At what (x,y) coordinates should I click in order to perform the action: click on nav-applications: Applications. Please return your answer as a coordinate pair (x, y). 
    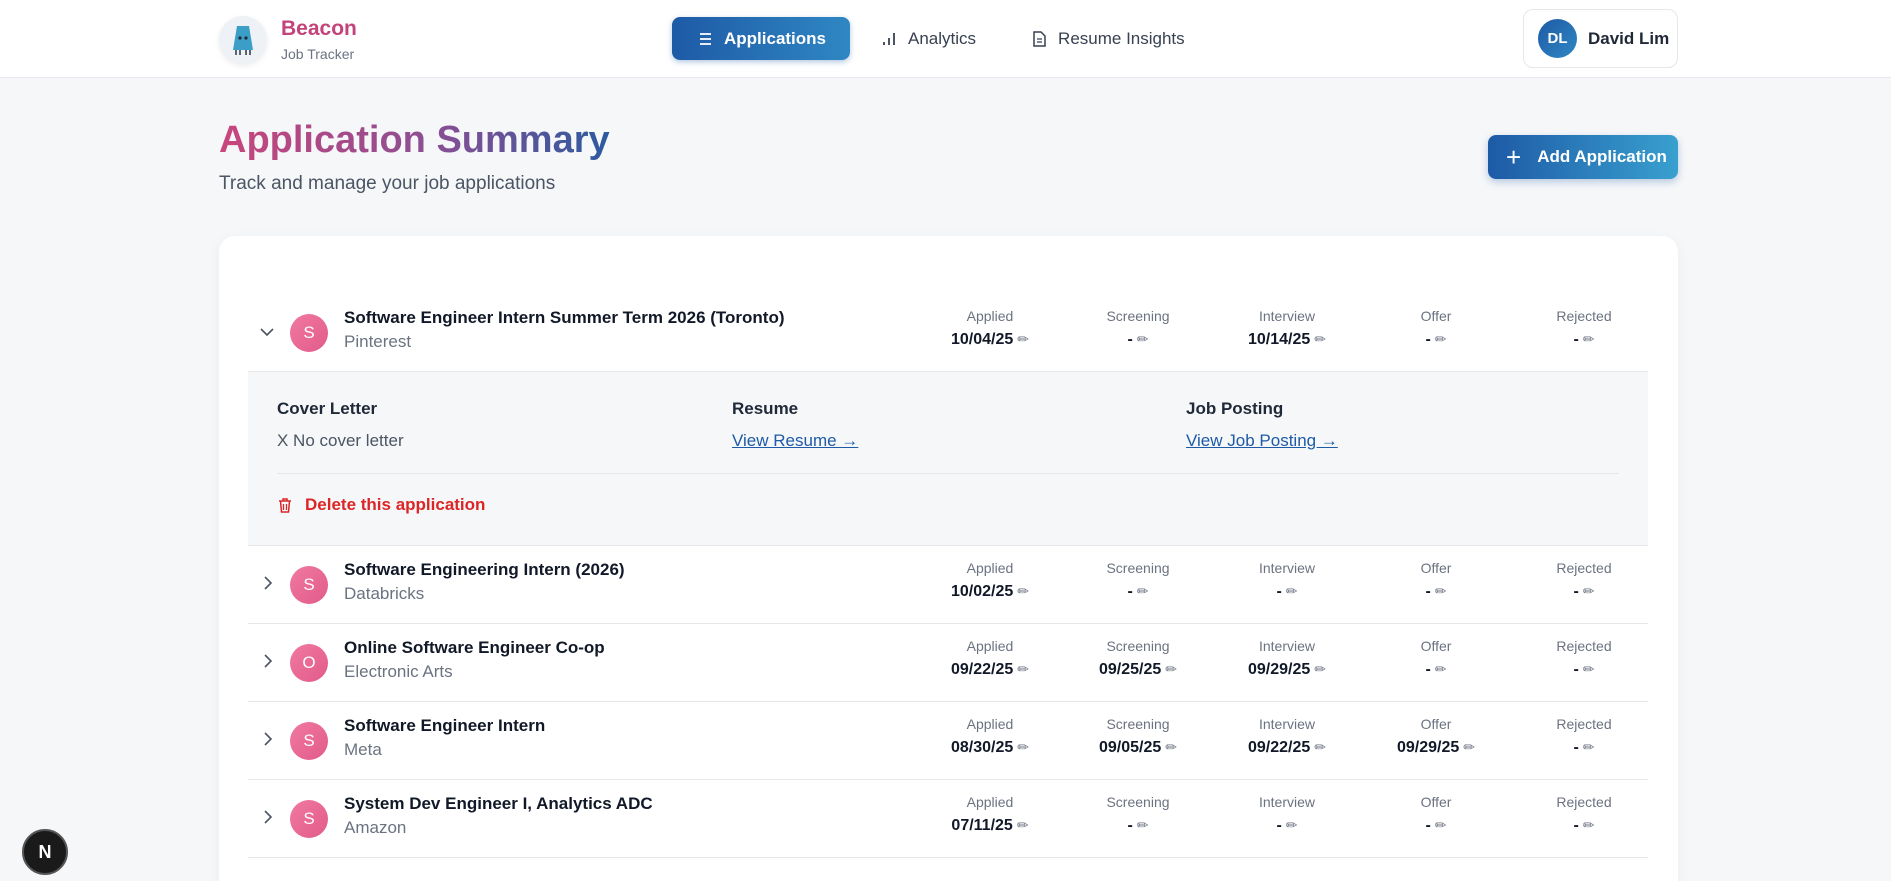
    Looking at the image, I should click on (761, 38).